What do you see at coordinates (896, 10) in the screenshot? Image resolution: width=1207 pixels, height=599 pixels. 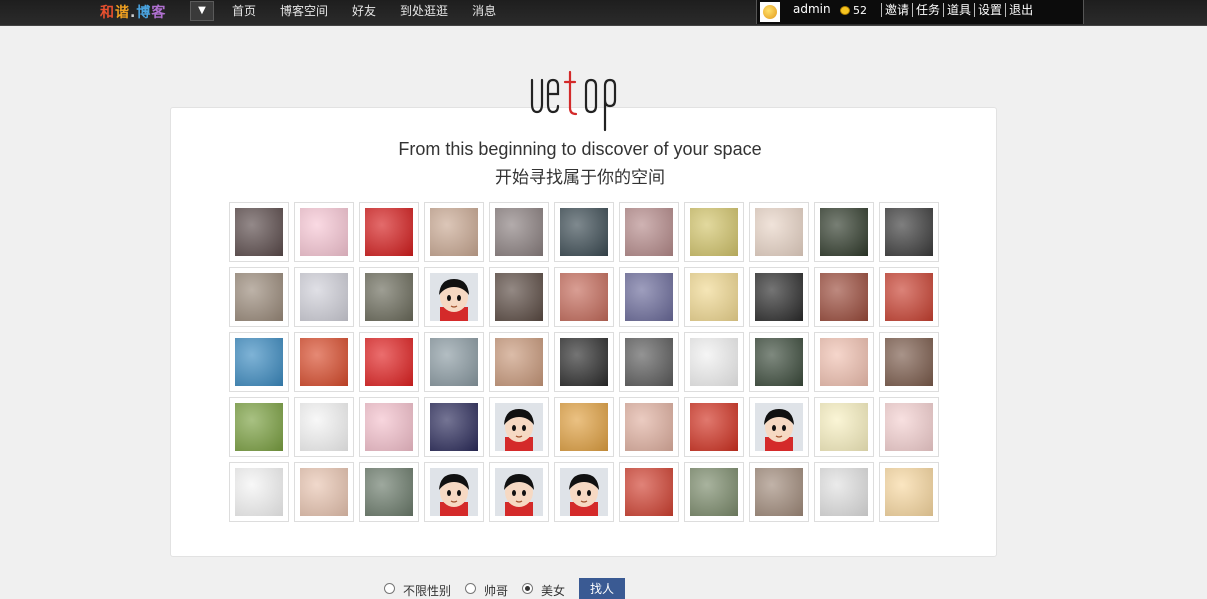 I see `link-invite: 邀请` at bounding box center [896, 10].